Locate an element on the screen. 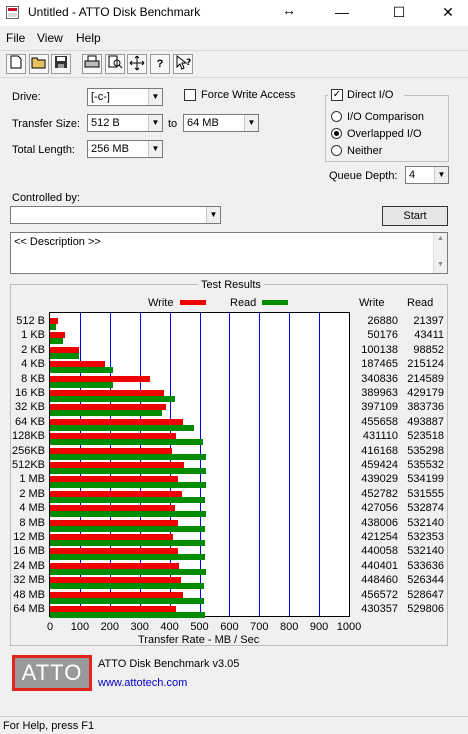 The height and width of the screenshot is (734, 468). x-tick-label: 300 is located at coordinates (139, 627).